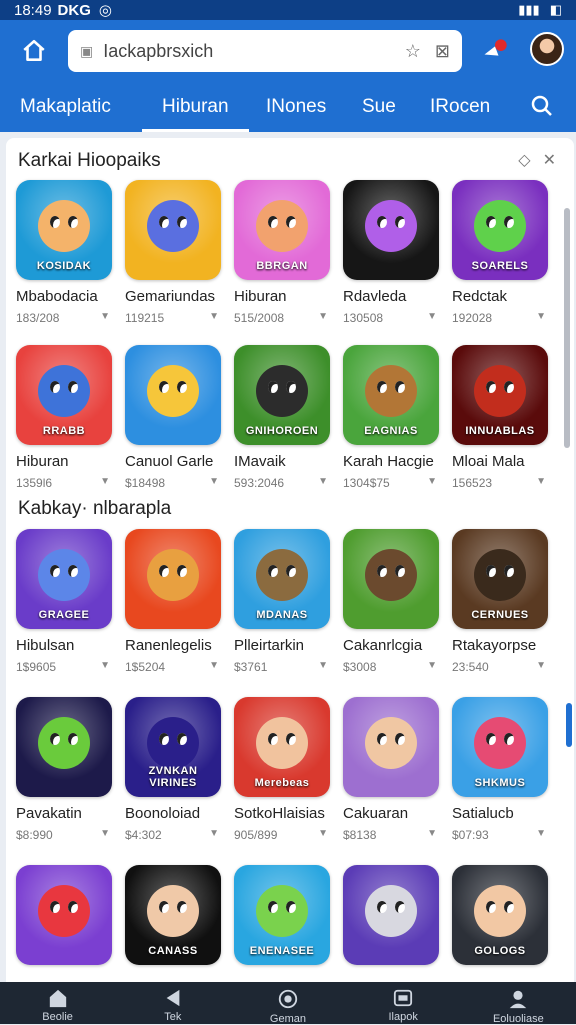 This screenshot has width=576, height=1025. Describe the element at coordinates (64, 230) in the screenshot. I see `app-thumbnail: KOSIDAK` at that location.